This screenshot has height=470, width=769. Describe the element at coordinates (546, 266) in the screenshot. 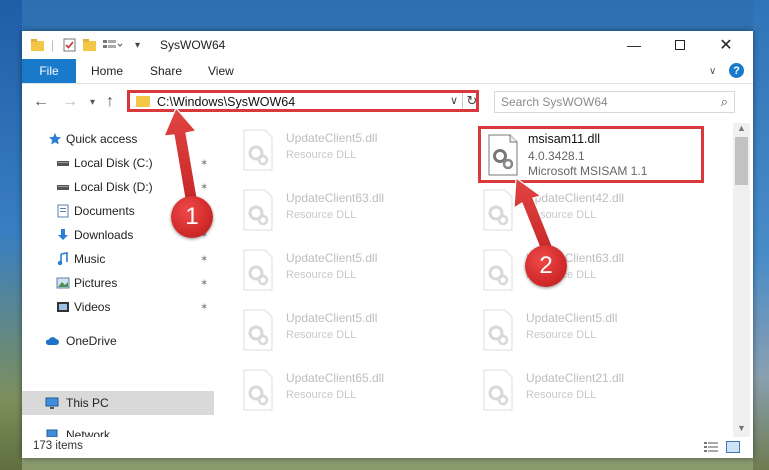

I see `callout-badge-two: 2` at that location.